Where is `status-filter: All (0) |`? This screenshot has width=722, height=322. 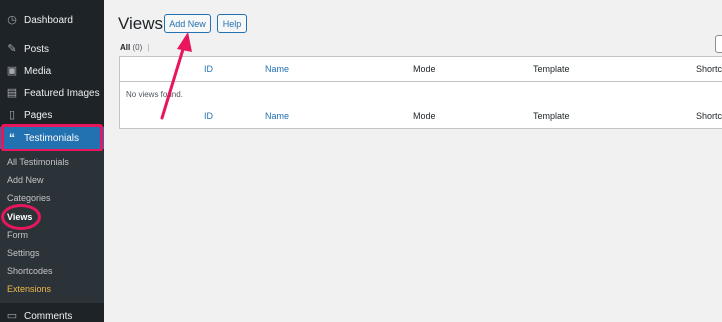
status-filter: All (0) | is located at coordinates (135, 47).